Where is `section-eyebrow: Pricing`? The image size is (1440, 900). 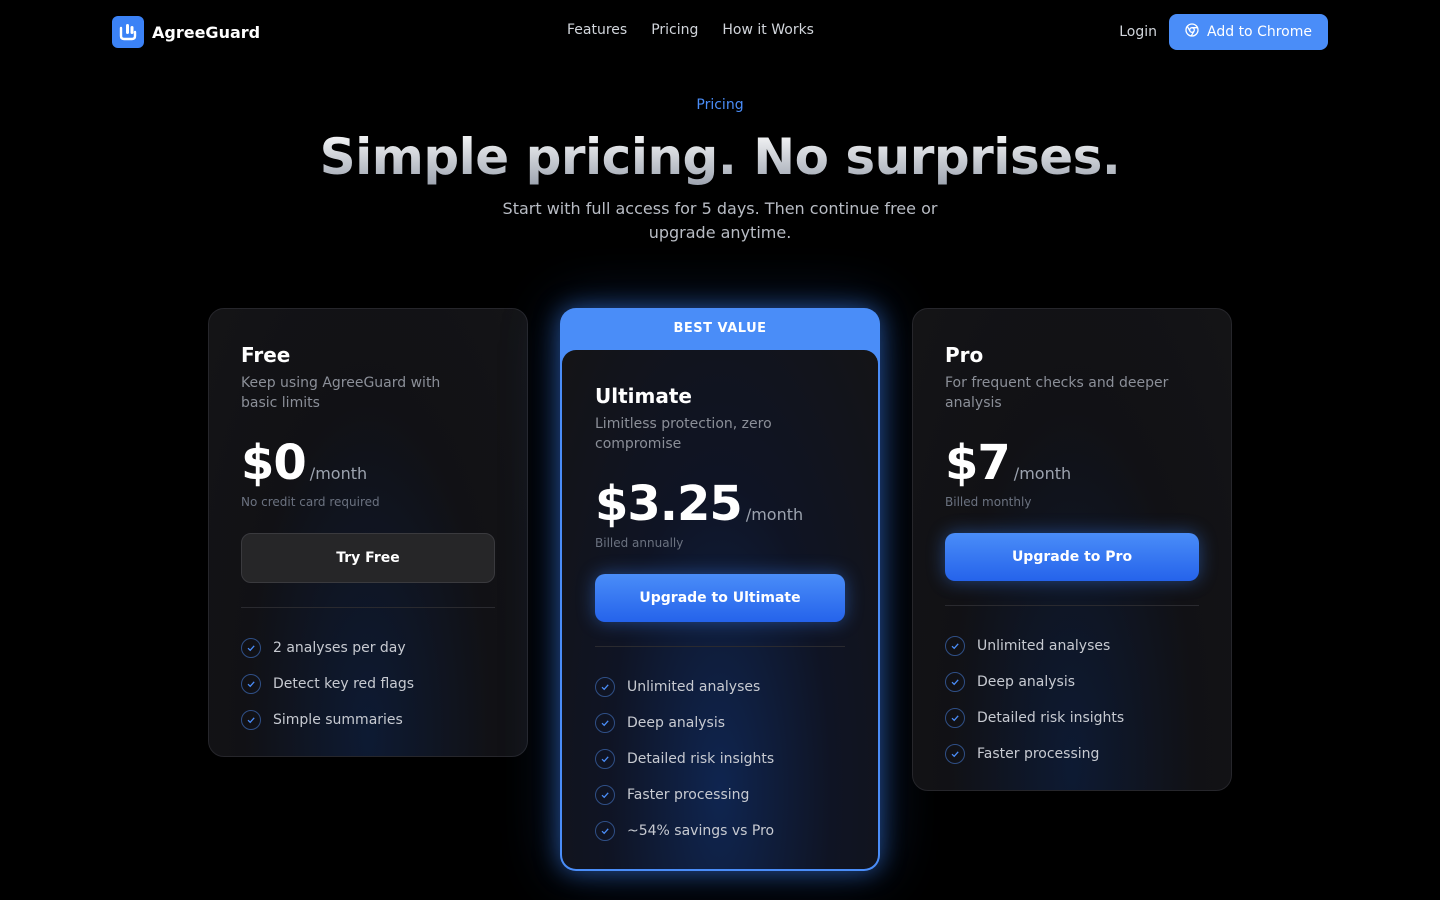 section-eyebrow: Pricing is located at coordinates (720, 105).